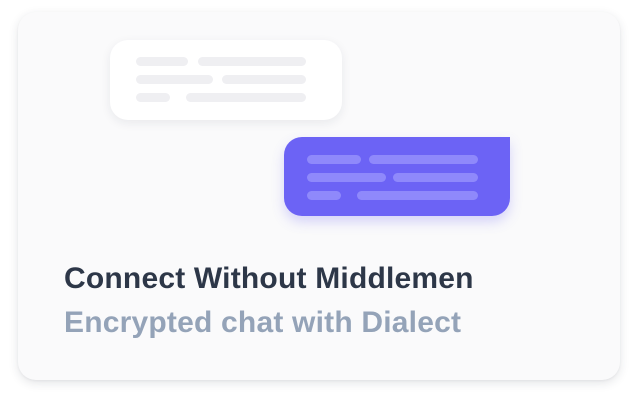 Image resolution: width=638 pixels, height=407 pixels. Describe the element at coordinates (269, 278) in the screenshot. I see `card-title: Connect Without Middlemen` at that location.